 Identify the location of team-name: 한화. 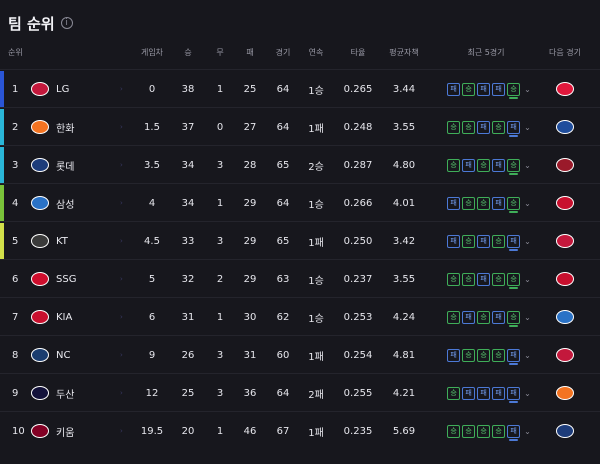
(84, 127).